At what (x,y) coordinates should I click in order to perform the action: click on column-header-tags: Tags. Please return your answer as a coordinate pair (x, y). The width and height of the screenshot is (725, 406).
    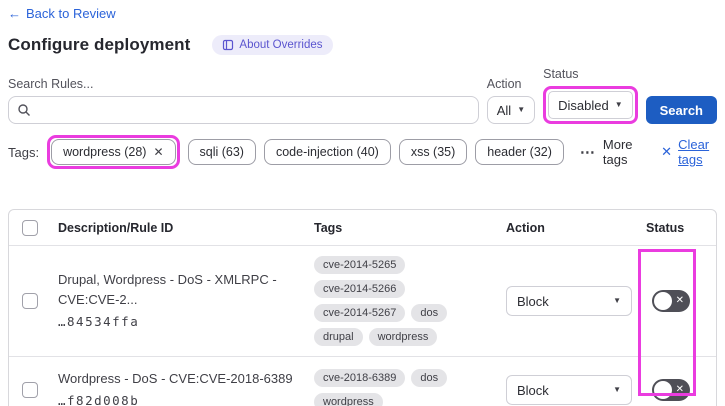
    Looking at the image, I should click on (328, 227).